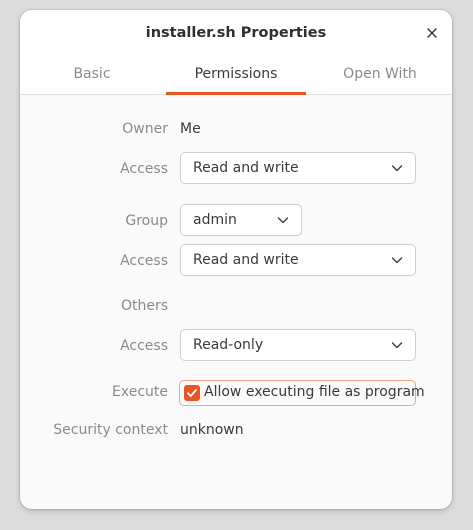  I want to click on group-label: Group, so click(146, 221).